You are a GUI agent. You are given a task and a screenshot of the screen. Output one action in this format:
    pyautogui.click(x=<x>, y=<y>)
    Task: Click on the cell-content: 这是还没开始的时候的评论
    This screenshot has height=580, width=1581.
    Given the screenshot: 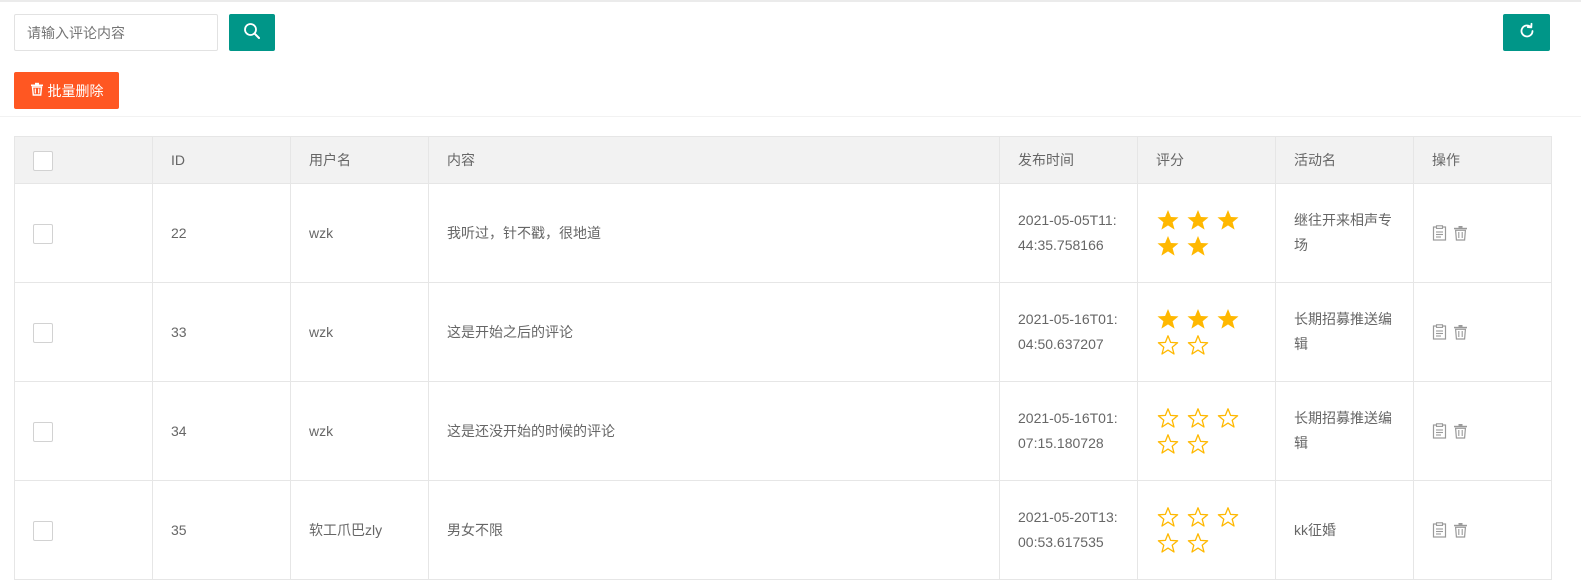 What is the action you would take?
    pyautogui.click(x=714, y=431)
    